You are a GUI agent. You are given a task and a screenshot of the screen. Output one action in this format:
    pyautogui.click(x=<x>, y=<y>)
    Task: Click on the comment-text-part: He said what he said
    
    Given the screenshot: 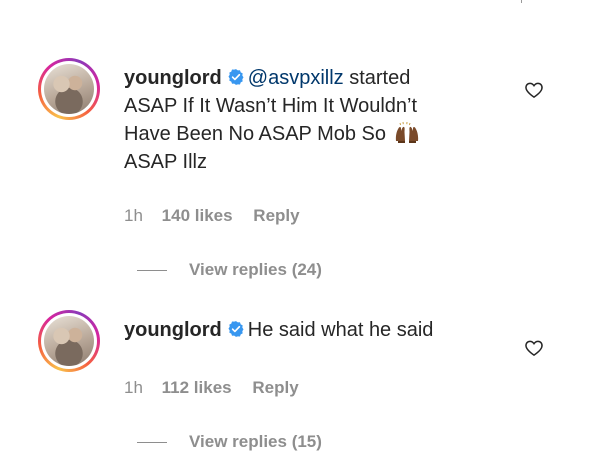 What is the action you would take?
    pyautogui.click(x=340, y=330)
    